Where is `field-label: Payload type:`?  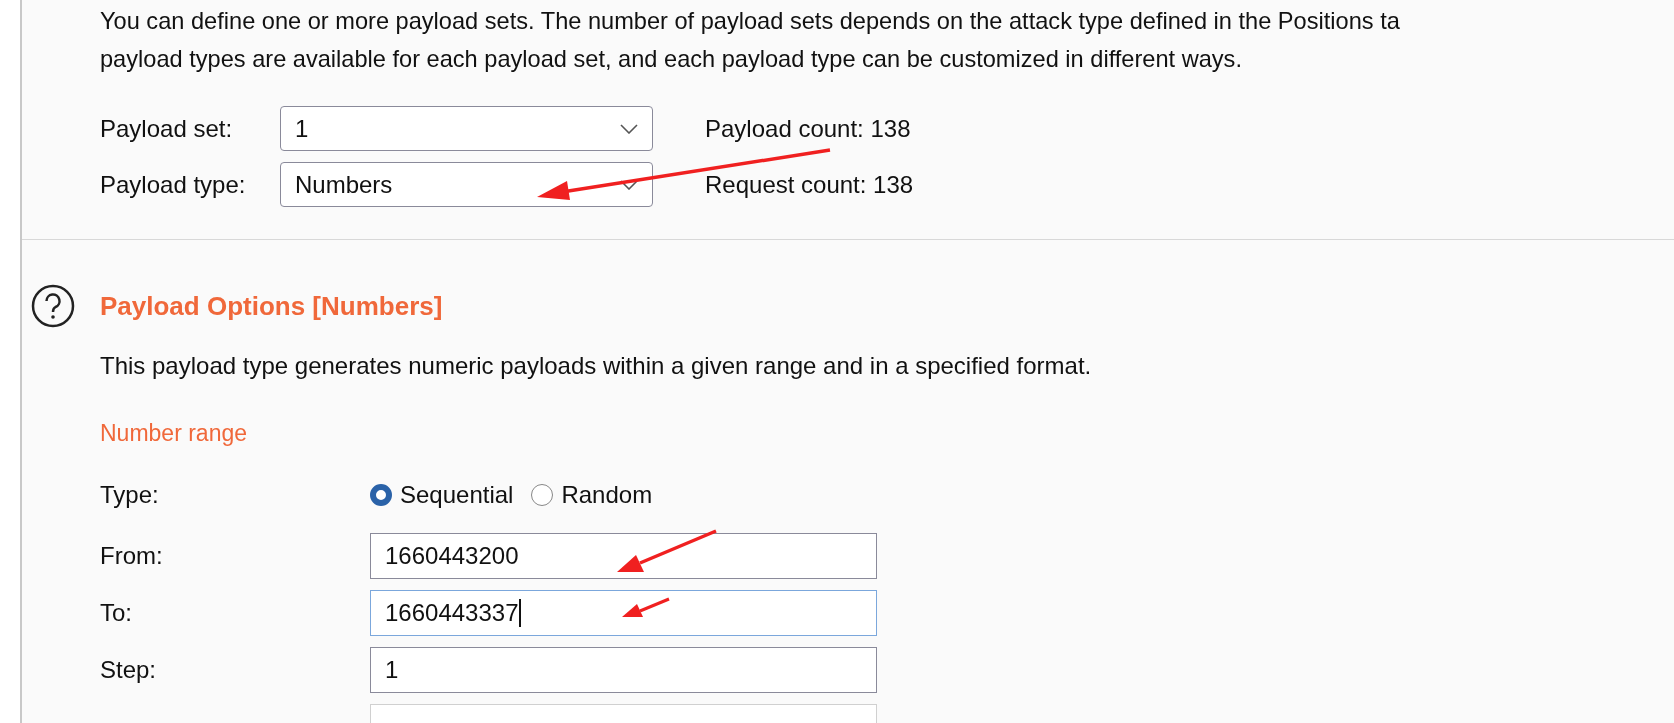
field-label: Payload type: is located at coordinates (173, 184).